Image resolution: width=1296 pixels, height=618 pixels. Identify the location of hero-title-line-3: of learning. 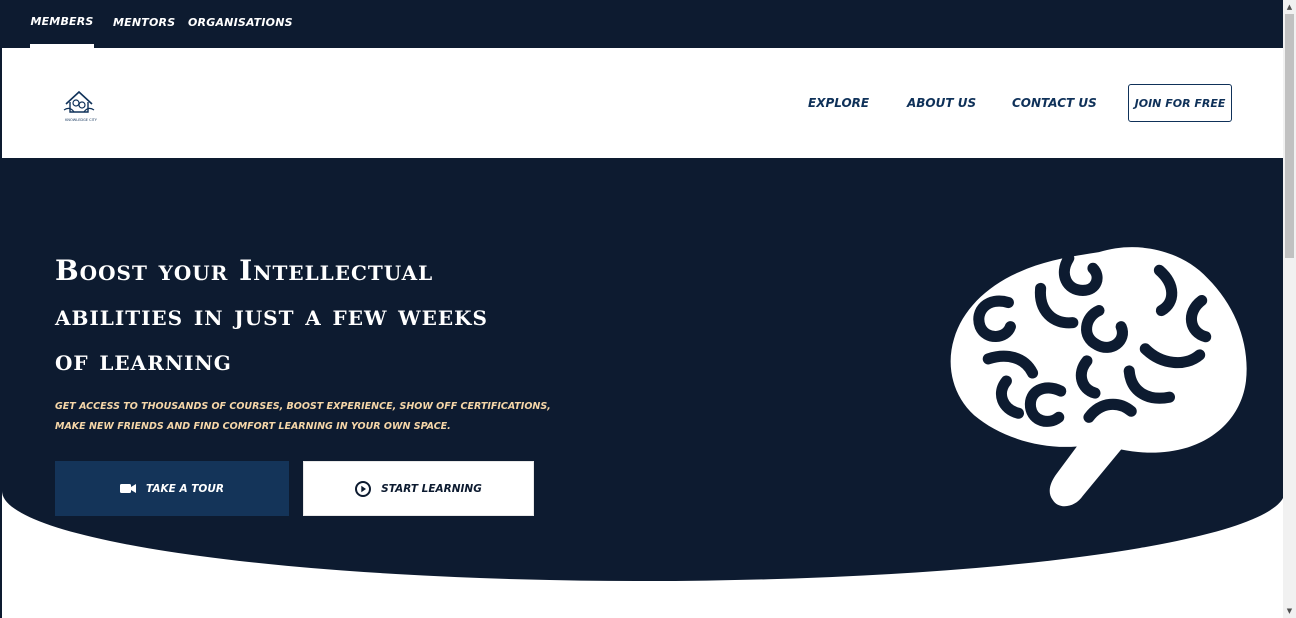
(143, 360).